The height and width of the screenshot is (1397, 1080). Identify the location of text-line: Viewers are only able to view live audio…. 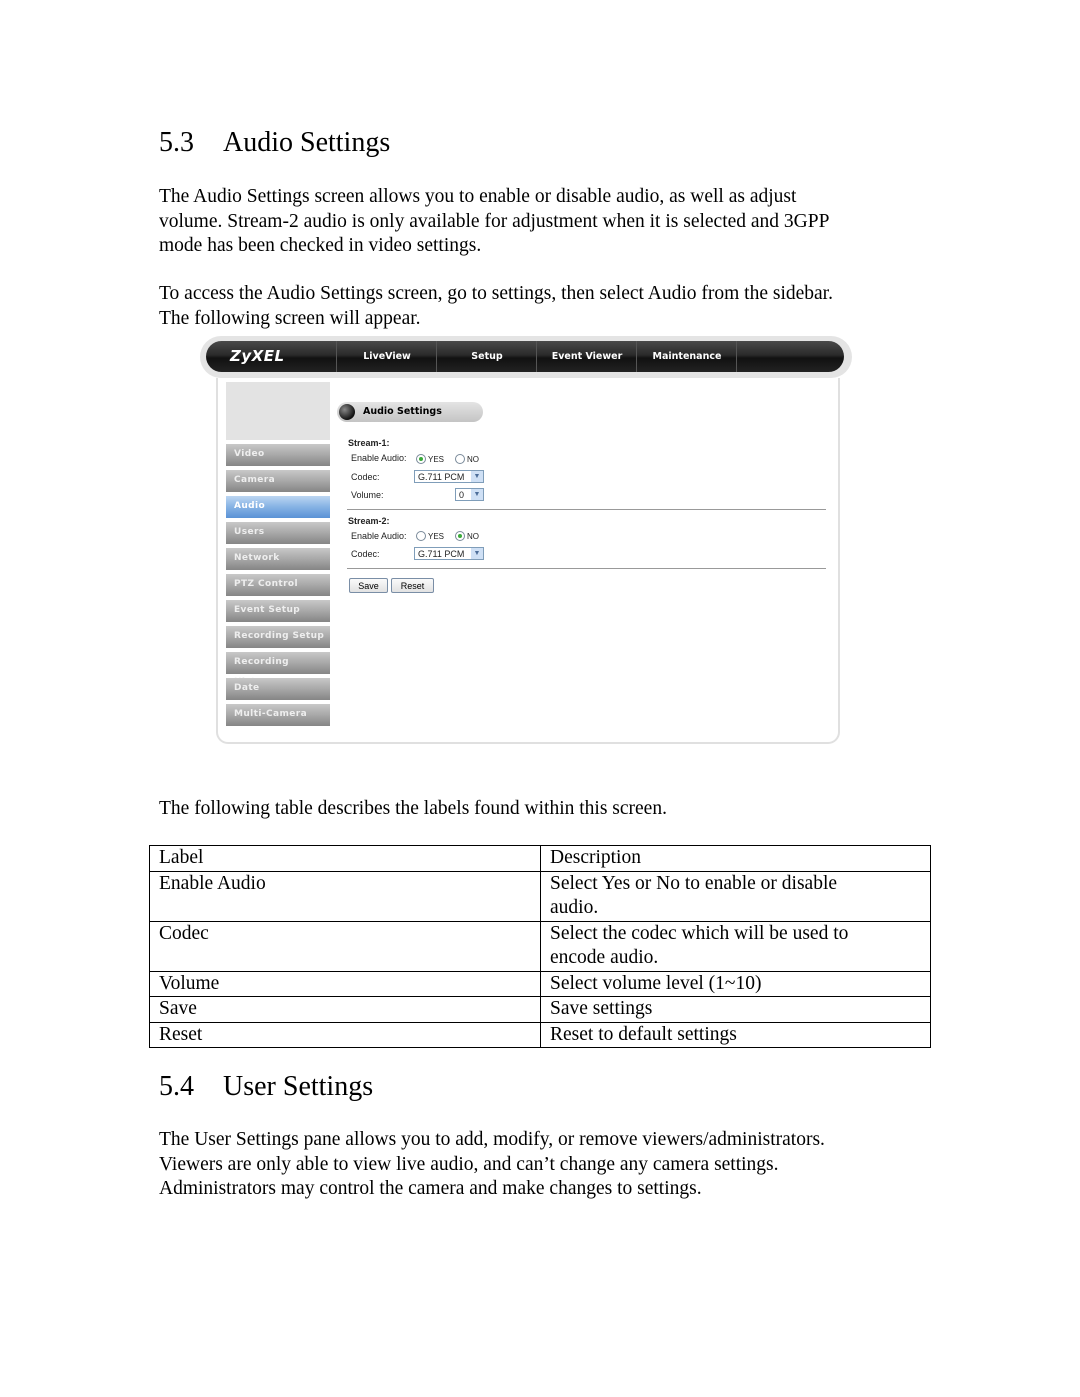
(469, 1164).